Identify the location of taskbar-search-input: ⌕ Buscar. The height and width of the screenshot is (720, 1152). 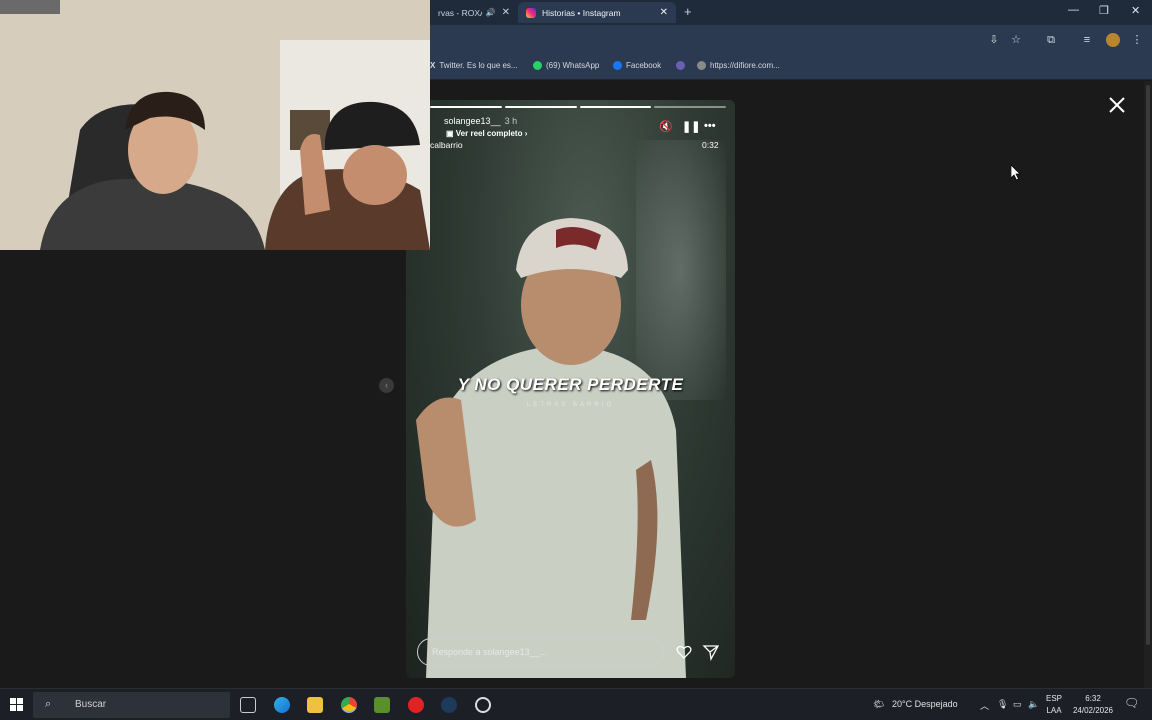
(131, 705).